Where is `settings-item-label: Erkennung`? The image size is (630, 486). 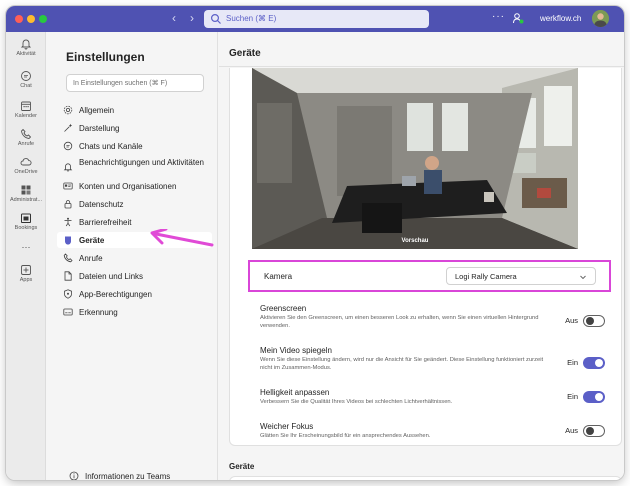 settings-item-label: Erkennung is located at coordinates (98, 312).